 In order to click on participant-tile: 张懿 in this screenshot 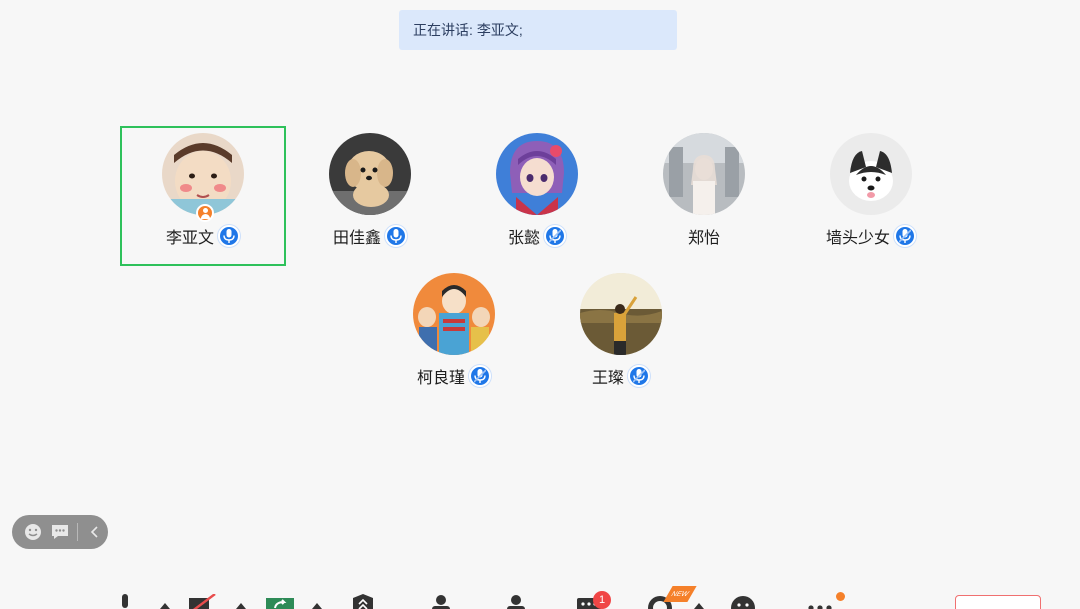, I will do `click(537, 198)`.